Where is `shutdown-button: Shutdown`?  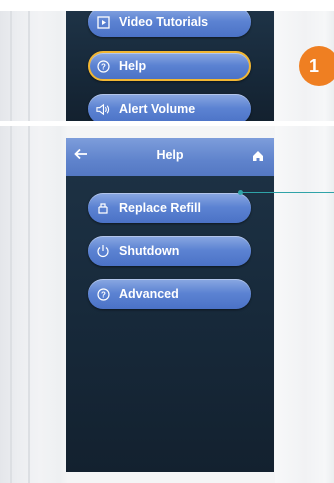
shutdown-button: Shutdown is located at coordinates (169, 251).